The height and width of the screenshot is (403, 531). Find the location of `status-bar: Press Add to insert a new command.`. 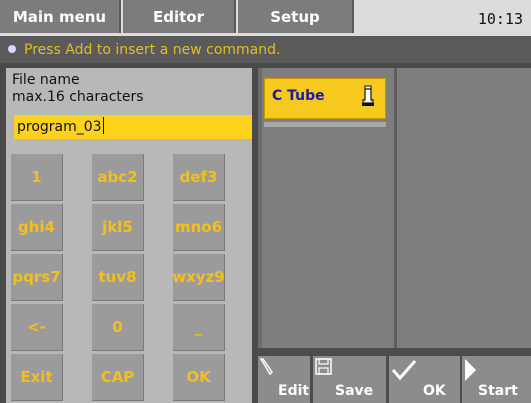

status-bar: Press Add to insert a new command. is located at coordinates (265, 49).